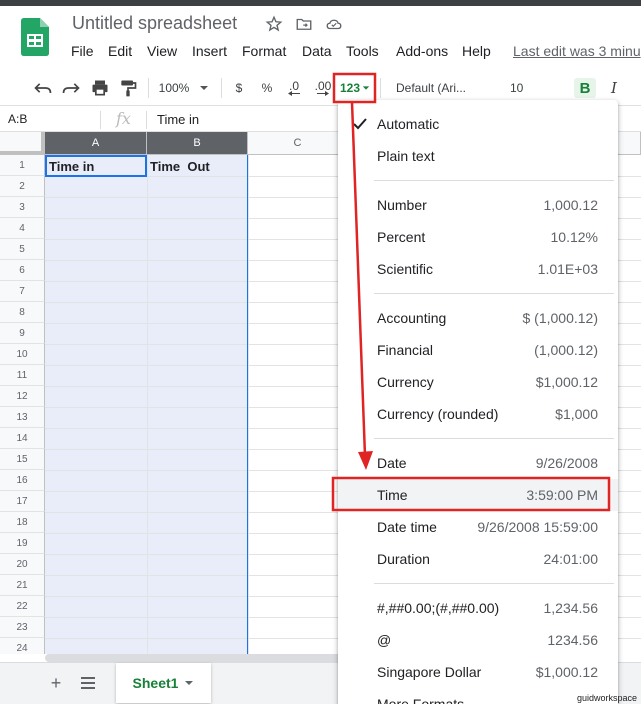  What do you see at coordinates (22, 501) in the screenshot?
I see `row-header-17: 17` at bounding box center [22, 501].